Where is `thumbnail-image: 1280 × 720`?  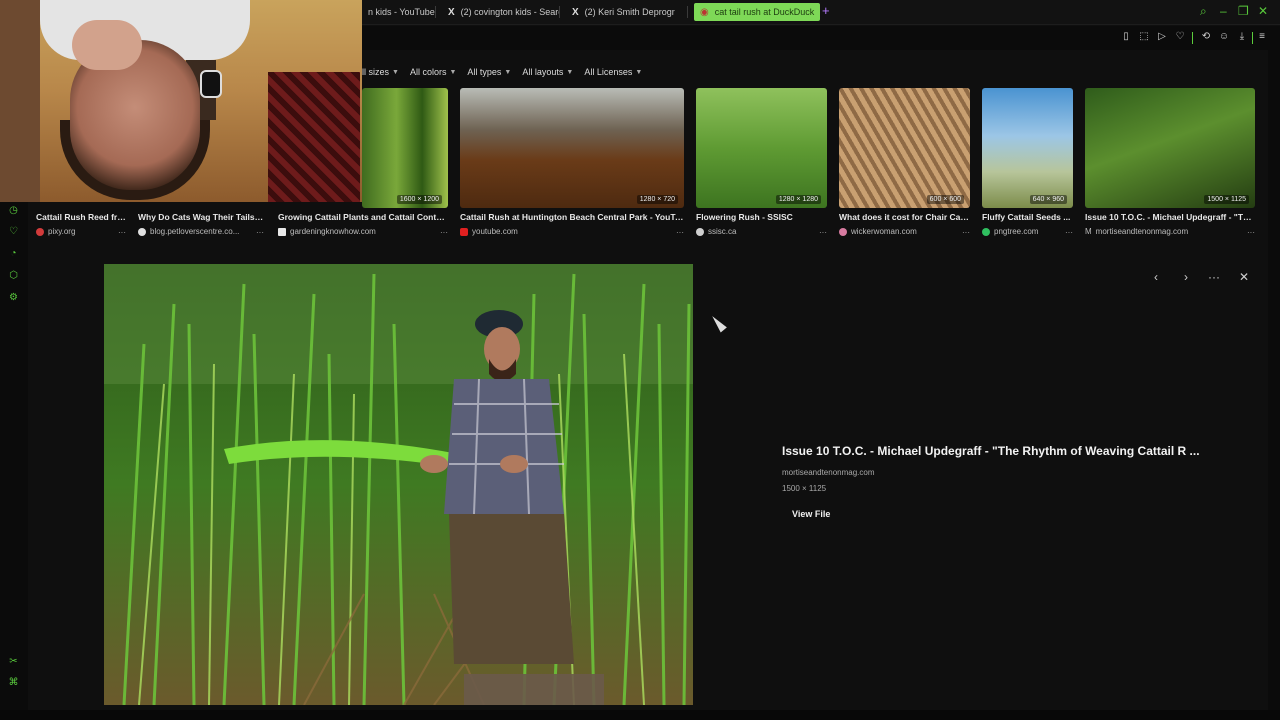
thumbnail-image: 1280 × 720 is located at coordinates (572, 148).